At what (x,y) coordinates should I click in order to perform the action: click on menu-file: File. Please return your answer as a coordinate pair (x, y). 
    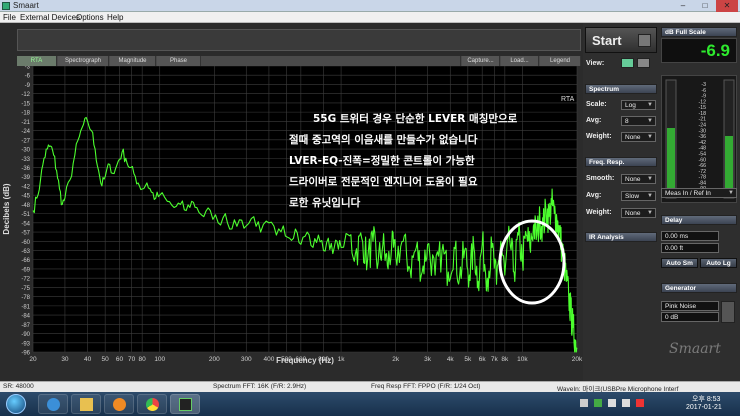
    Looking at the image, I should click on (9, 17).